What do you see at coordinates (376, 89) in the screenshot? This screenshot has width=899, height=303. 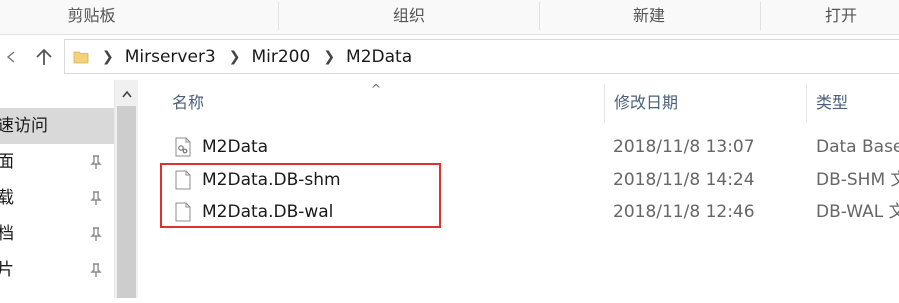 I see `sort-ascending-icon: ^` at bounding box center [376, 89].